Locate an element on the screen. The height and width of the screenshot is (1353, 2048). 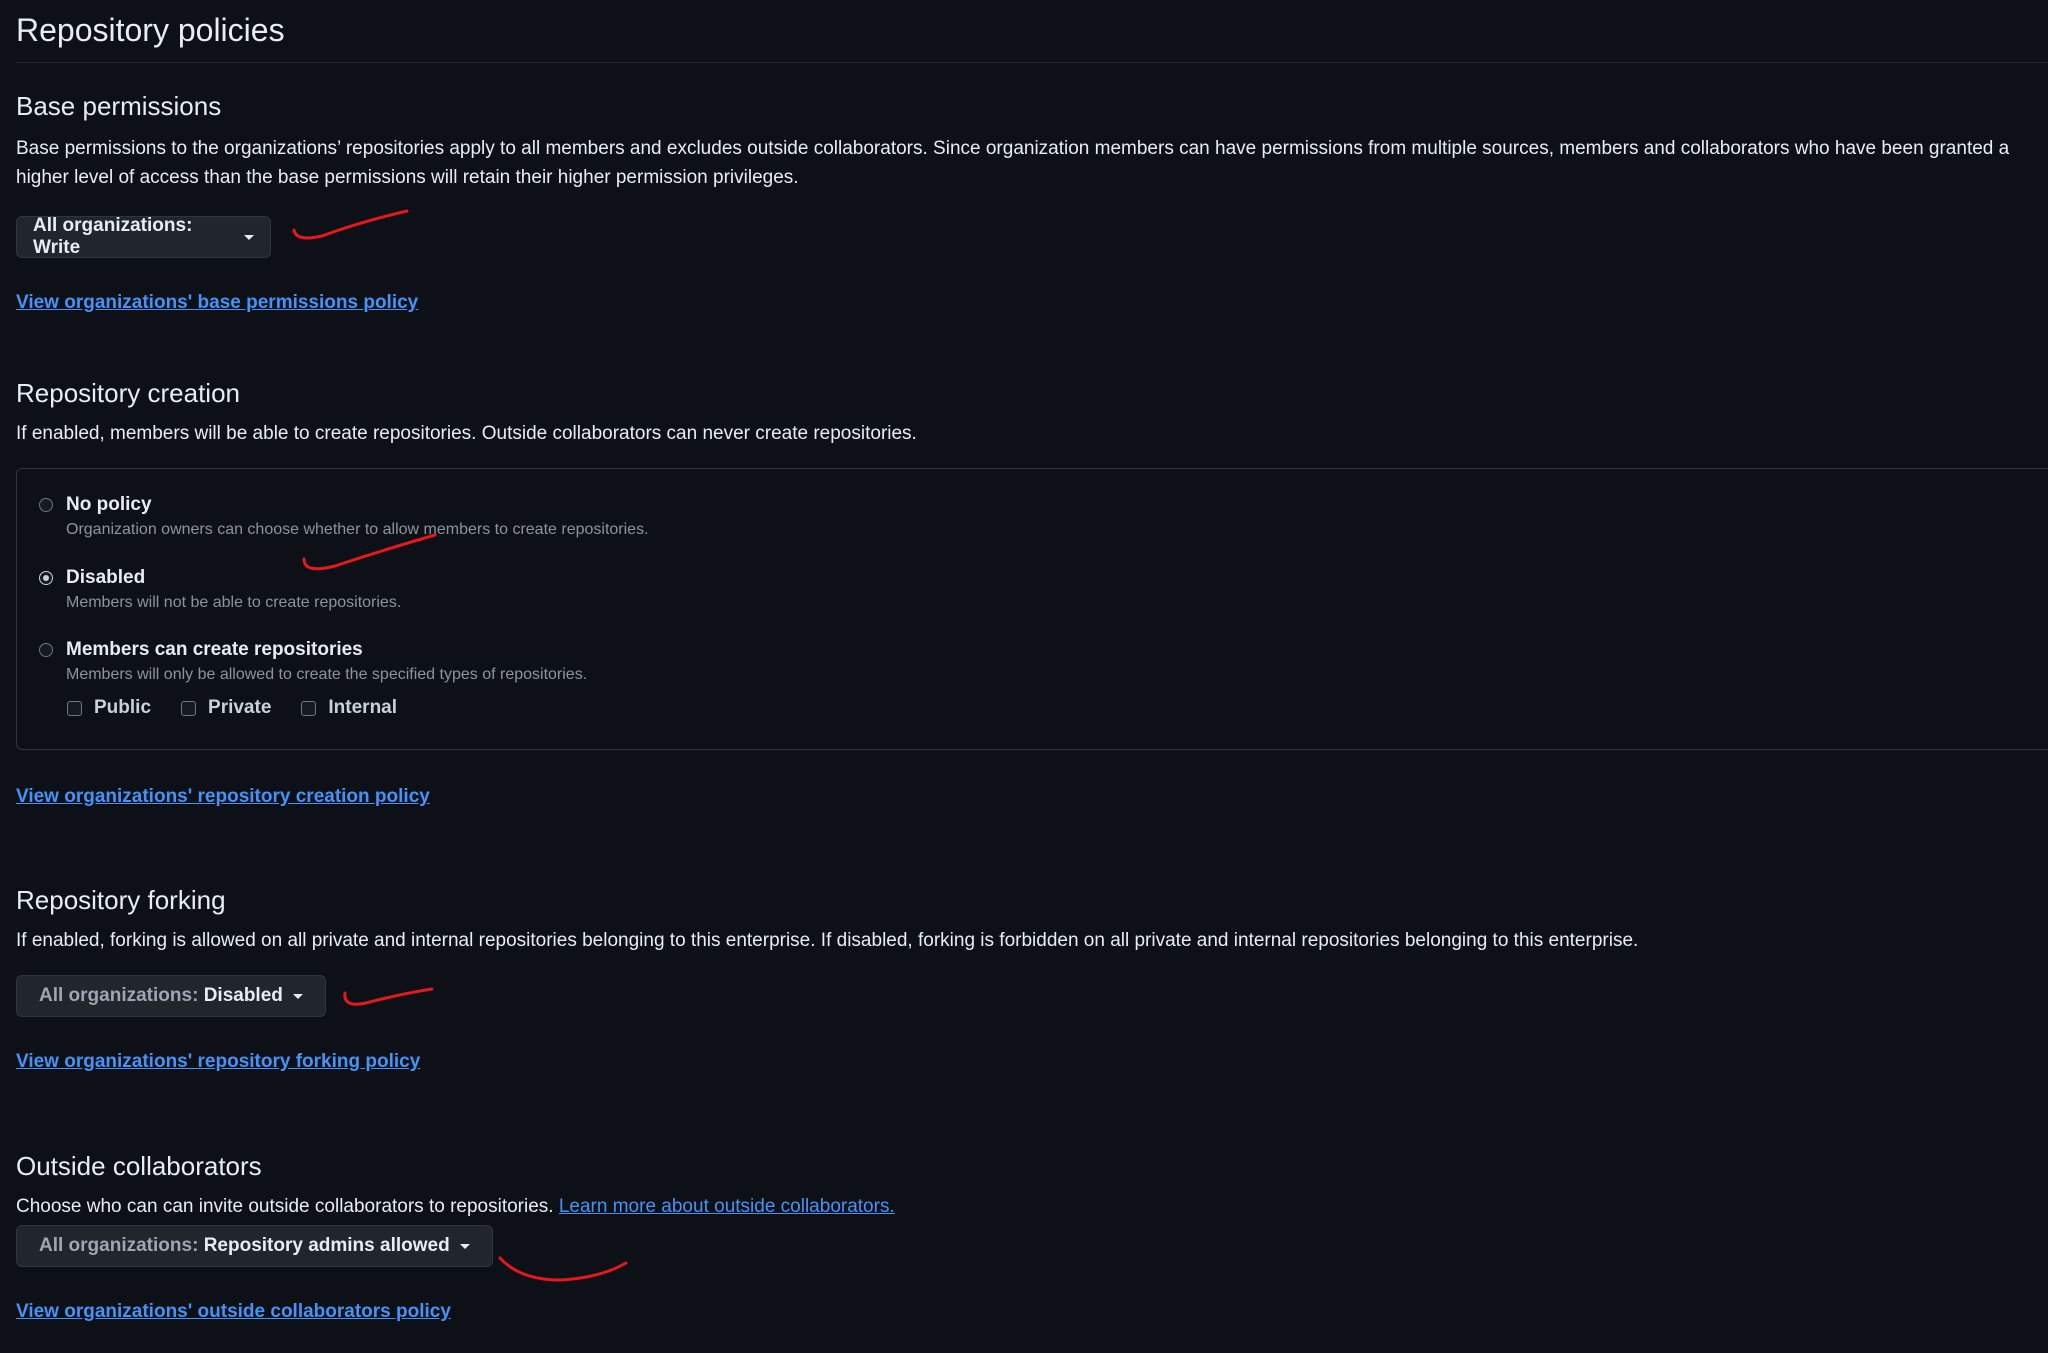
checkbox-label: Private is located at coordinates (240, 707).